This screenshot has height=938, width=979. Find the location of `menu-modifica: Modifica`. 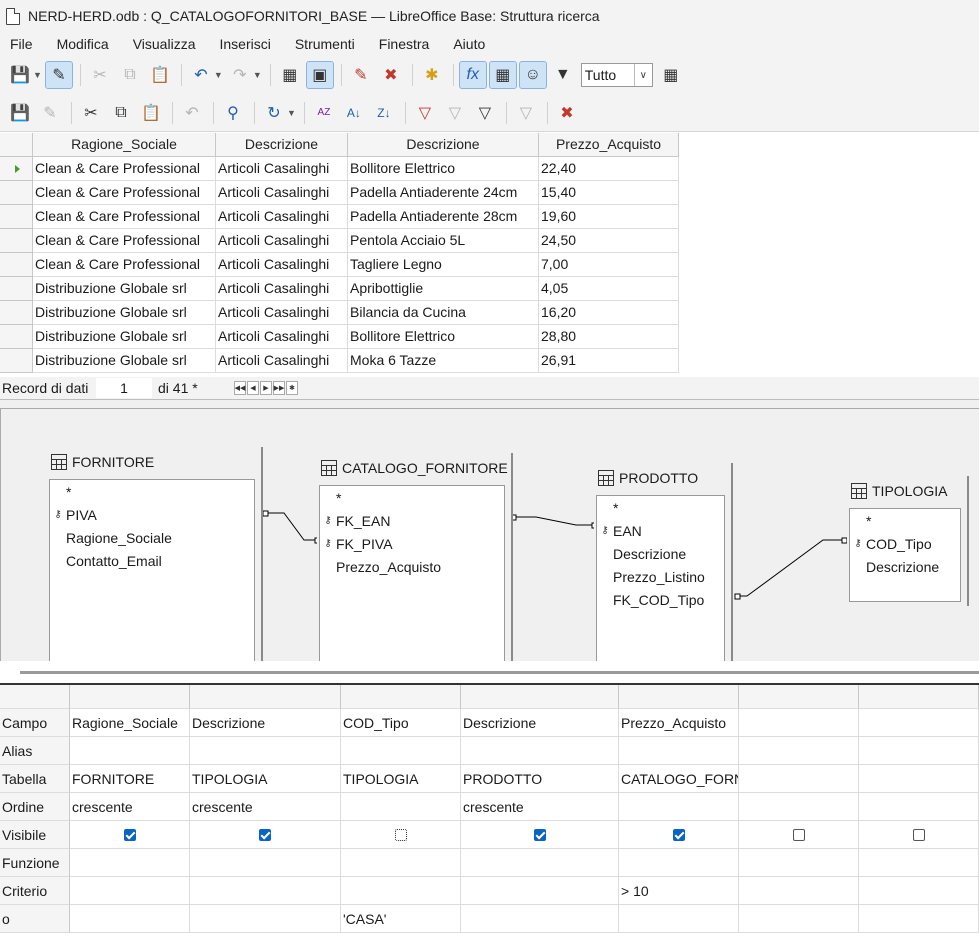

menu-modifica: Modifica is located at coordinates (83, 44).